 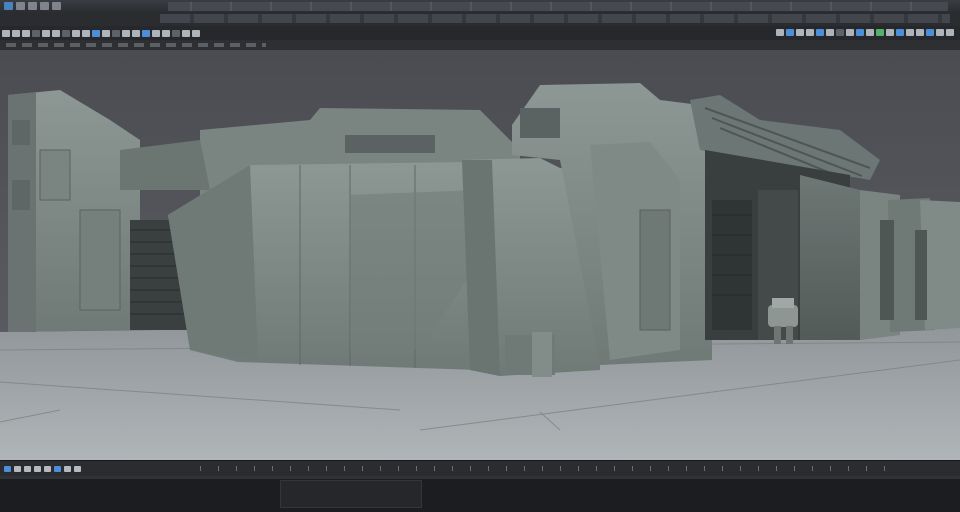 I want to click on grid-tool-icon, so click(x=56, y=33).